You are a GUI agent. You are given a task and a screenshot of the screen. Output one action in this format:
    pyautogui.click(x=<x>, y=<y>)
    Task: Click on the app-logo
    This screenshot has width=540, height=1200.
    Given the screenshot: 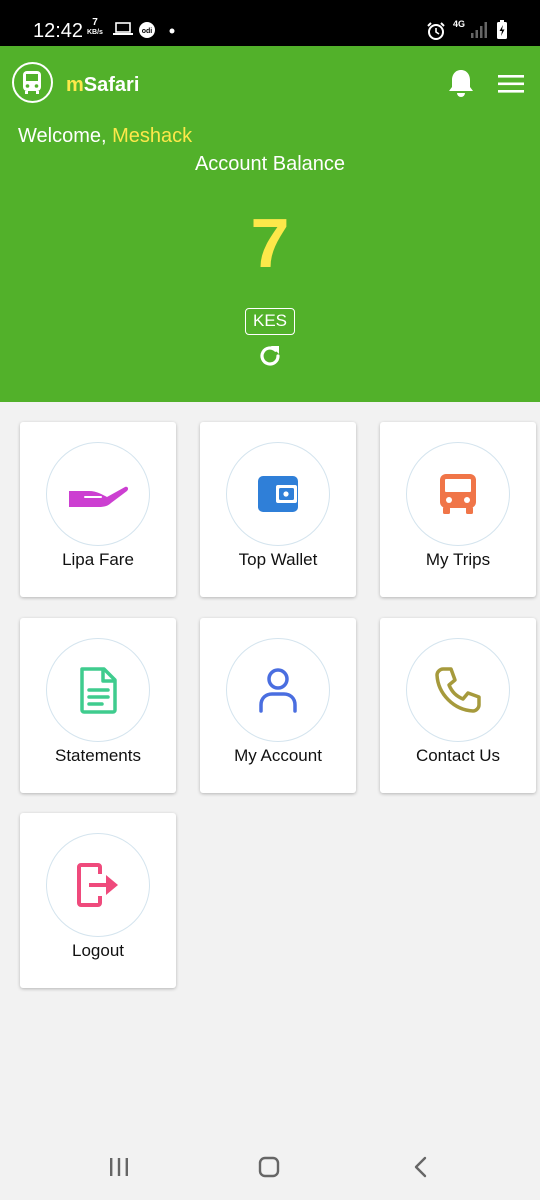 What is the action you would take?
    pyautogui.click(x=32, y=82)
    